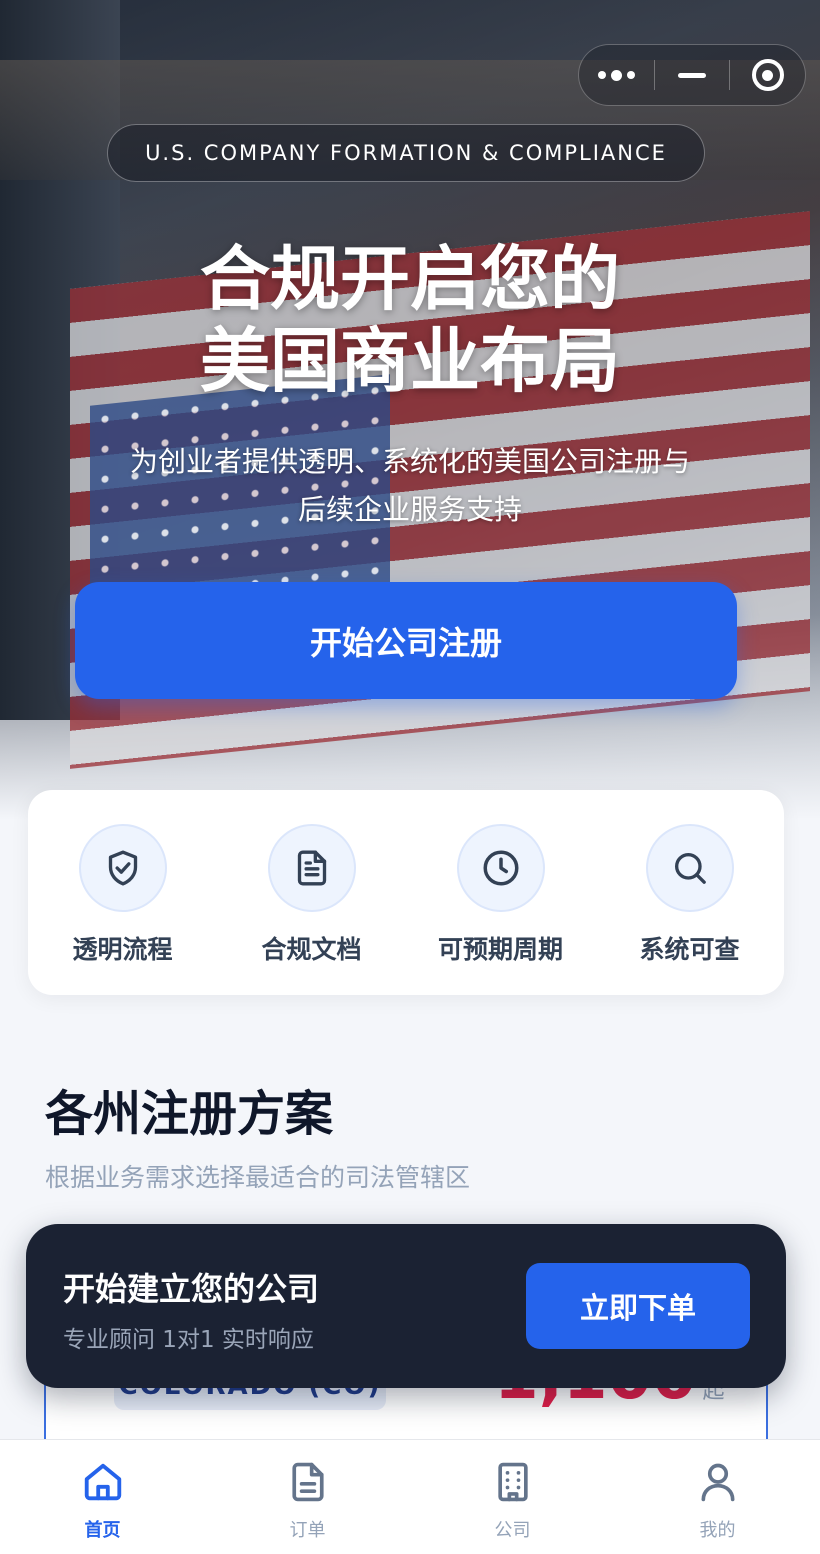 The width and height of the screenshot is (820, 1554). I want to click on tab-company: 公司, so click(513, 1499).